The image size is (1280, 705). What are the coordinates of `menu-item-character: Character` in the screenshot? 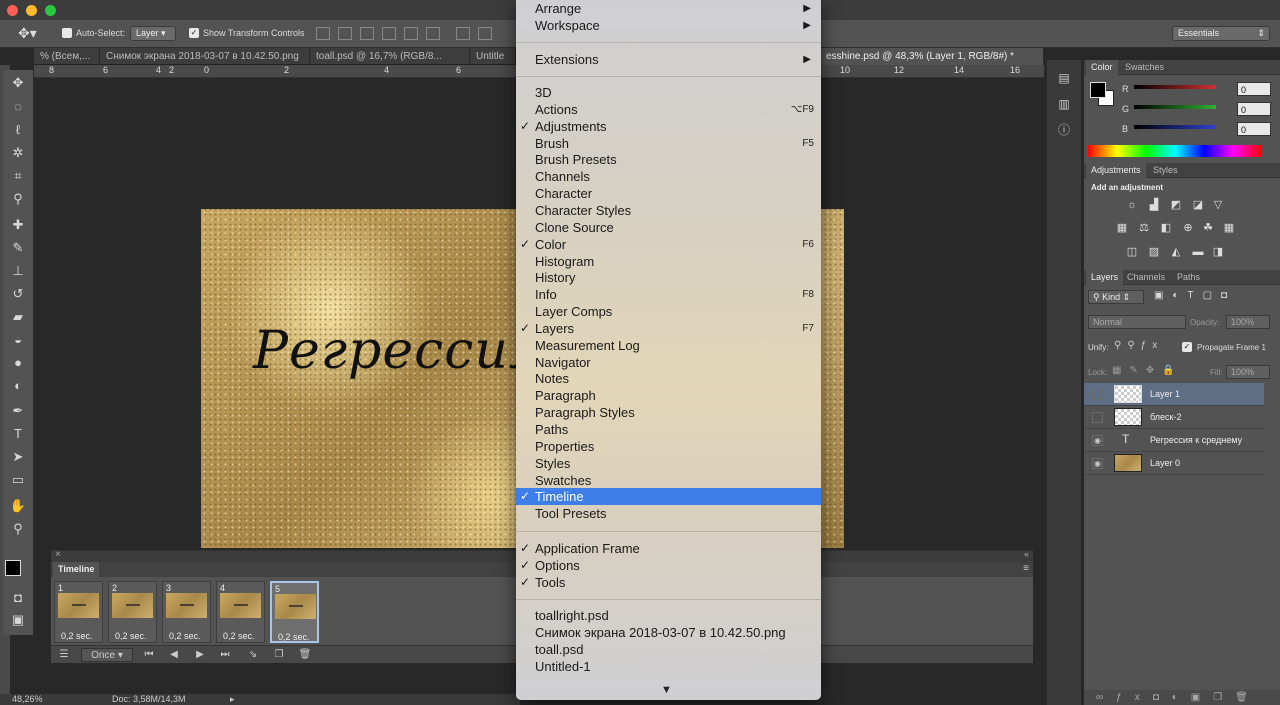 It's located at (668, 193).